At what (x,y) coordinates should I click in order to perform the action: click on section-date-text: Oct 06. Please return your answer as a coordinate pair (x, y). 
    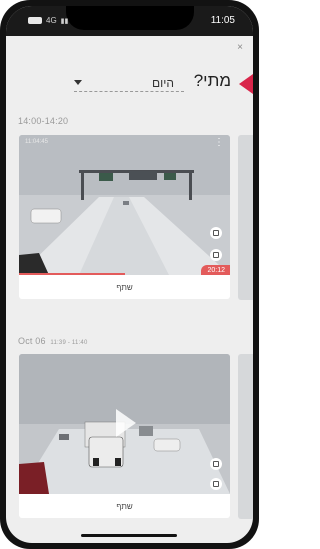
    Looking at the image, I should click on (32, 341).